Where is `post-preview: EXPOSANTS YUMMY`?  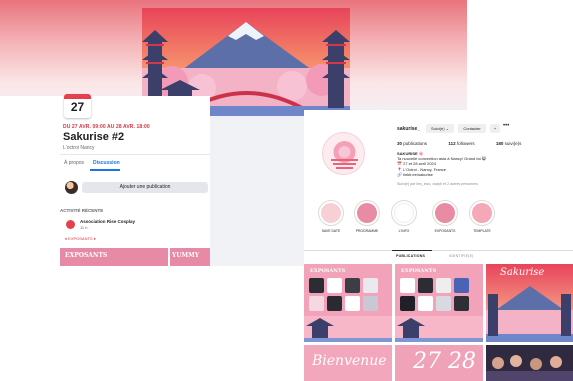
post-preview: EXPOSANTS YUMMY is located at coordinates (135, 257).